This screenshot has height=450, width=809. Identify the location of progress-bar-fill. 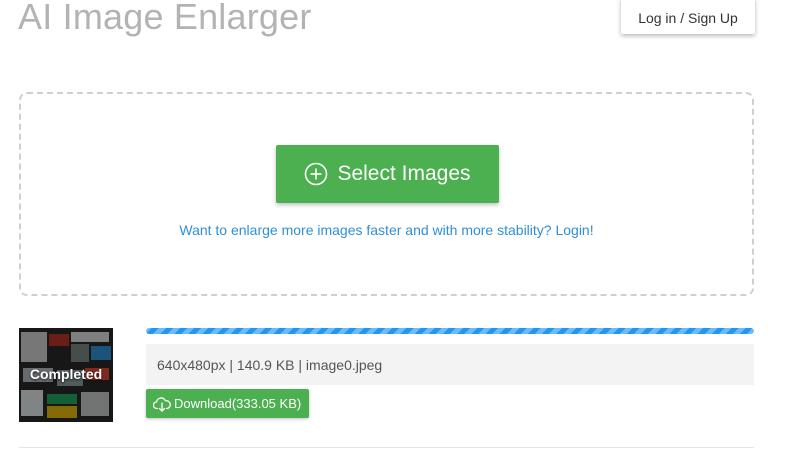
(450, 331).